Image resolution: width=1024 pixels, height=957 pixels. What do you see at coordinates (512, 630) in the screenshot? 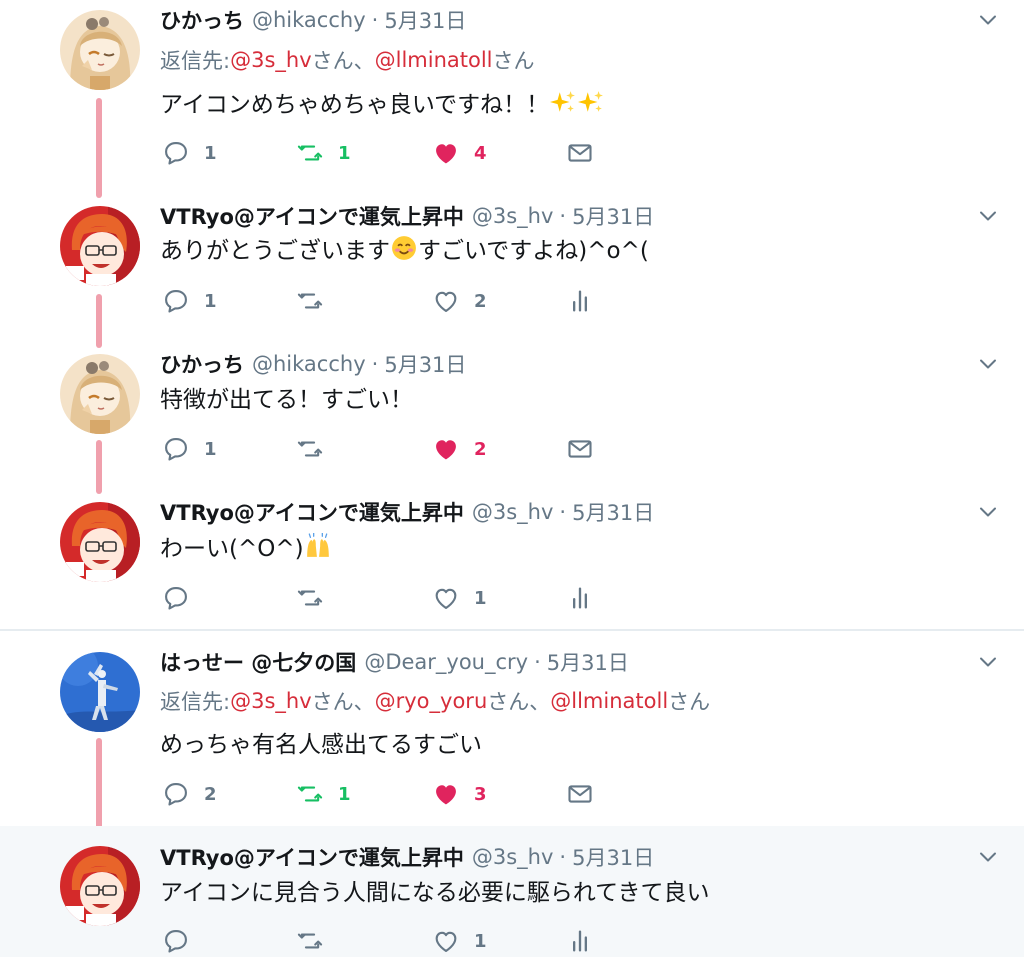
I see `conversation-divider` at bounding box center [512, 630].